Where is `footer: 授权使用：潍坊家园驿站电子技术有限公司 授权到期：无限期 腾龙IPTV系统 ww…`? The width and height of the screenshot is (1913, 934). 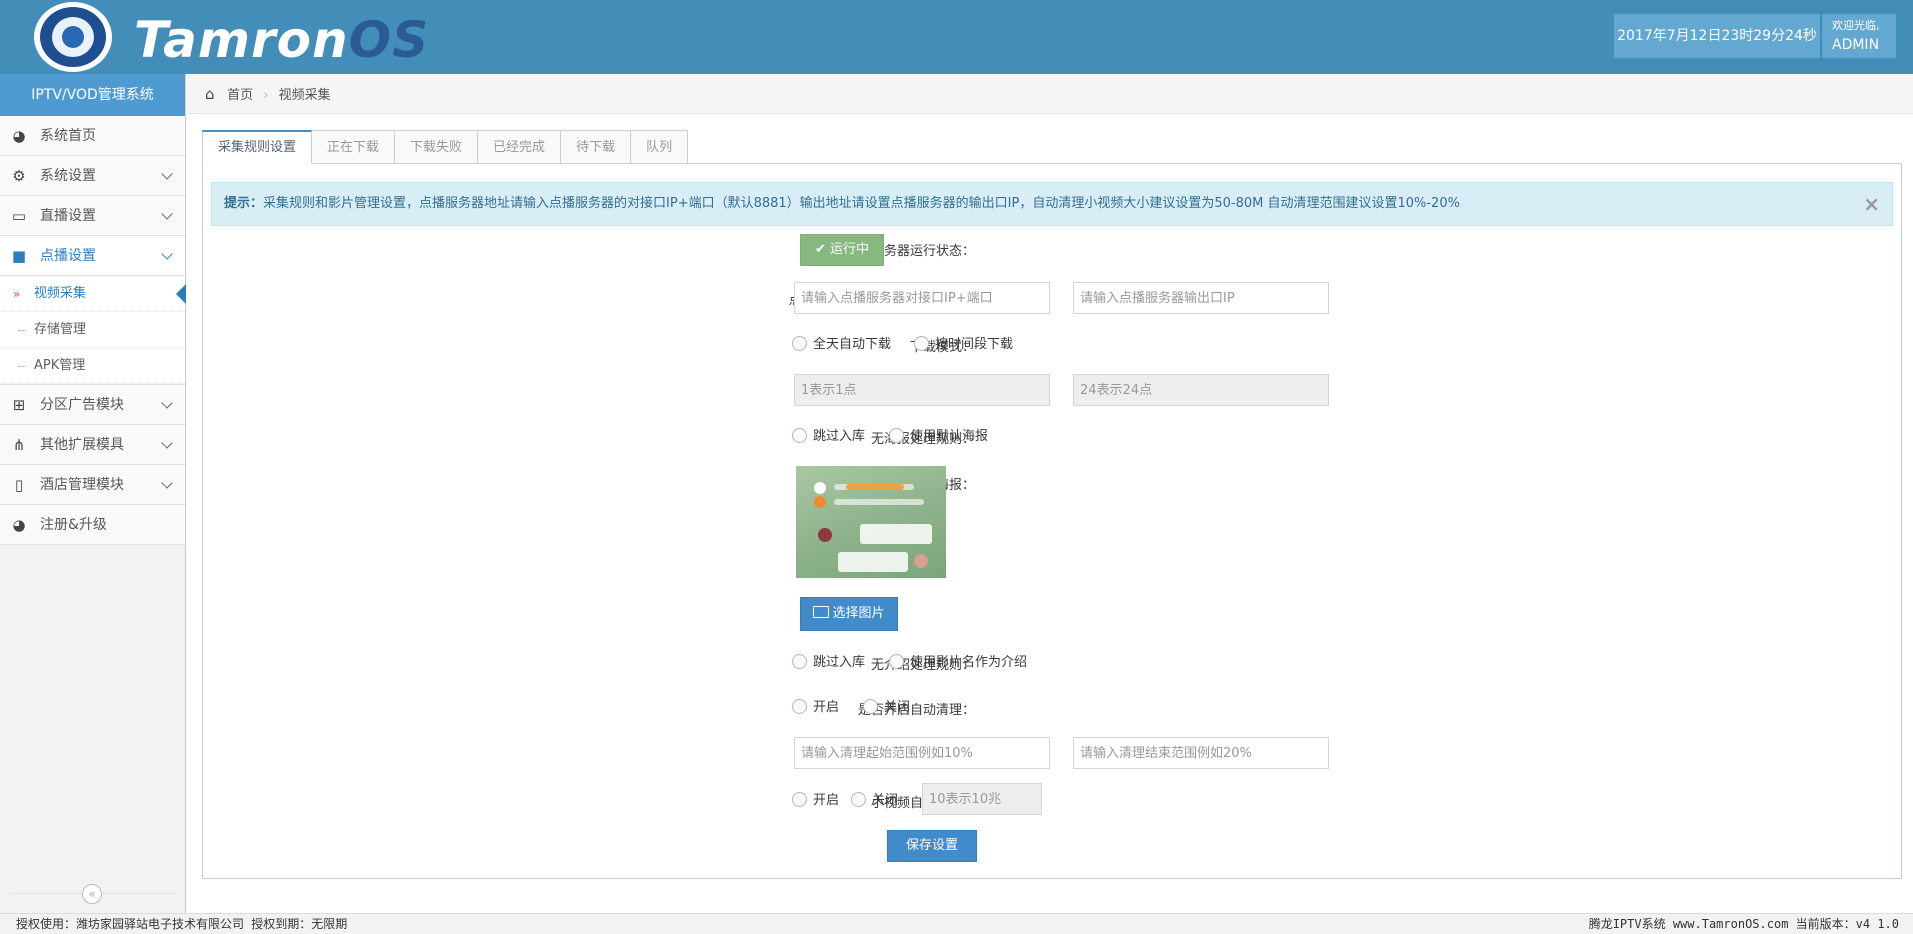
footer: 授权使用：潍坊家园驿站电子技术有限公司 授权到期：无限期 腾龙IPTV系统 ww… is located at coordinates (956, 923).